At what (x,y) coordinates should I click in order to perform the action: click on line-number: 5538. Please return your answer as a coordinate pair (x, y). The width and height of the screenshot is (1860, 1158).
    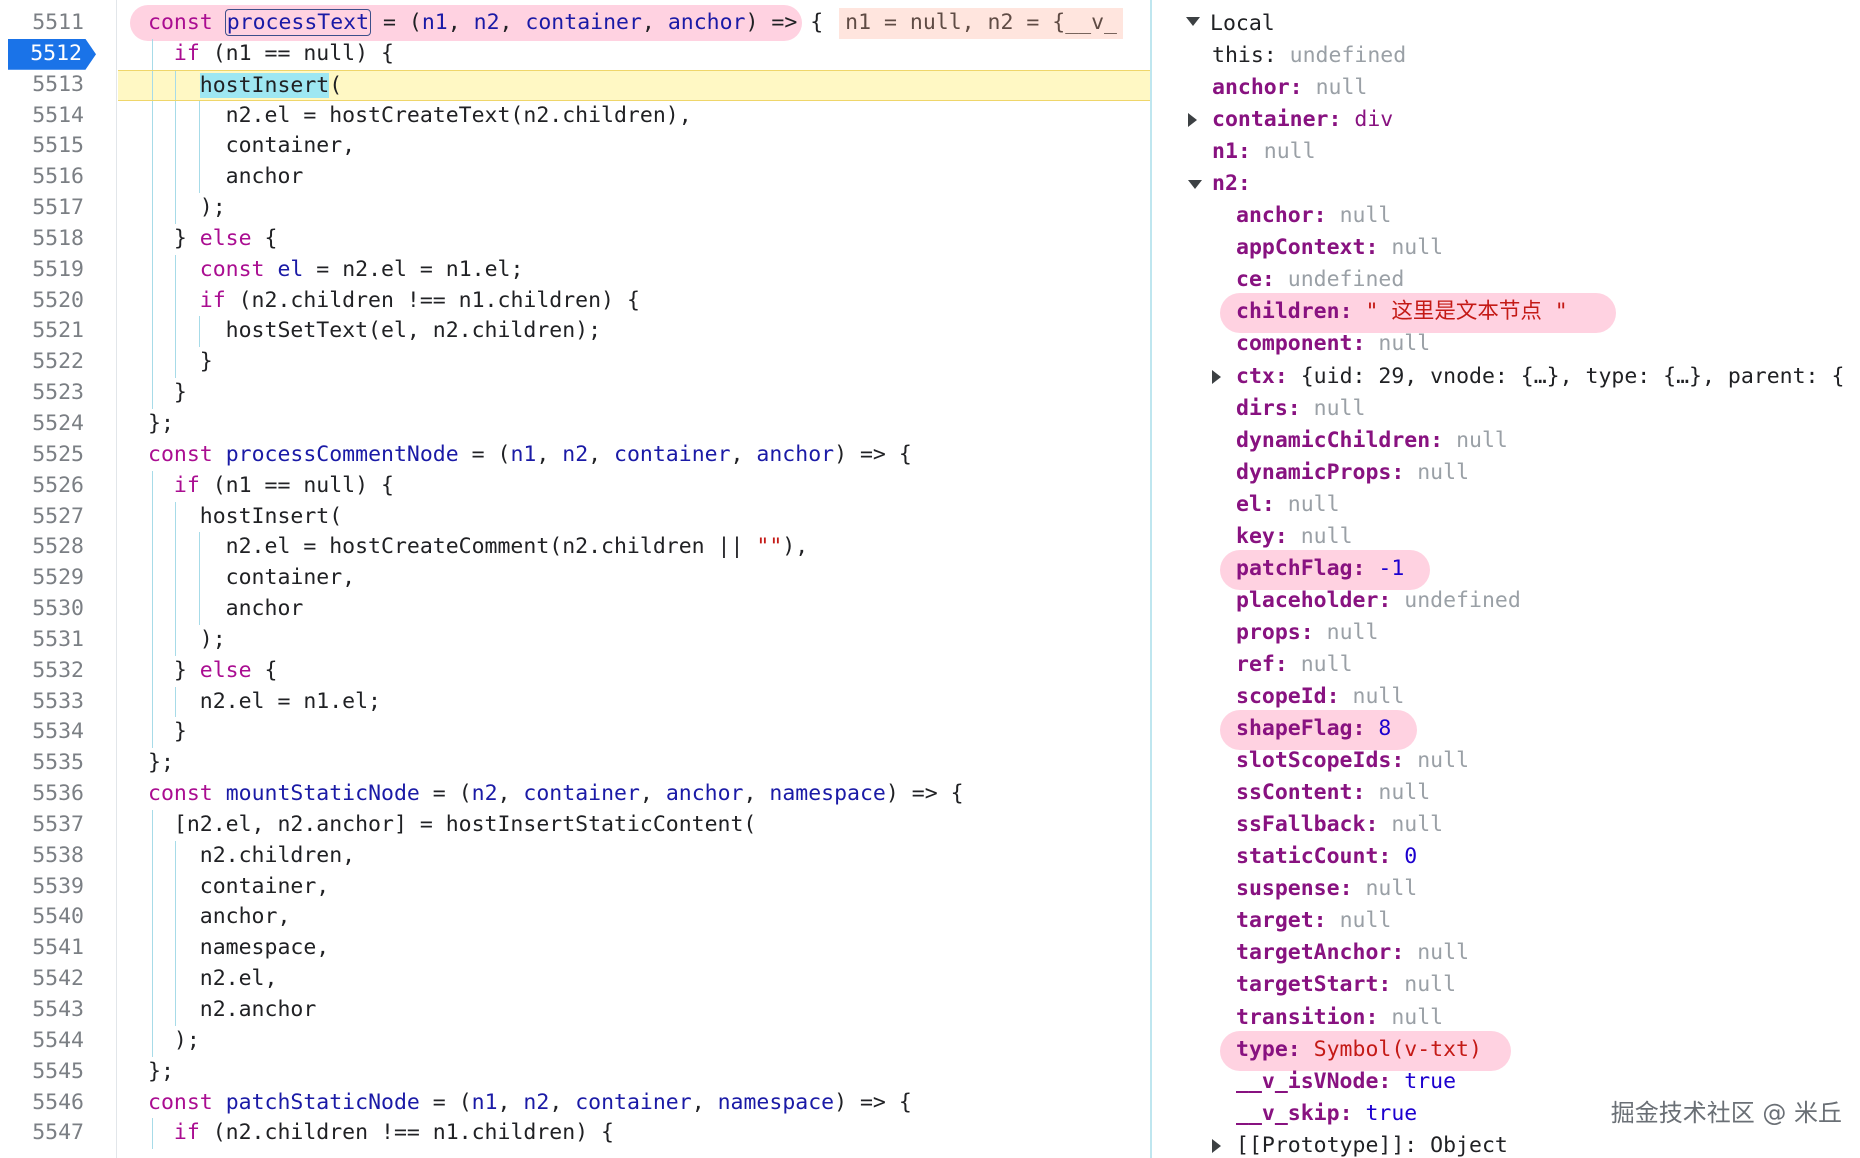
    Looking at the image, I should click on (58, 856).